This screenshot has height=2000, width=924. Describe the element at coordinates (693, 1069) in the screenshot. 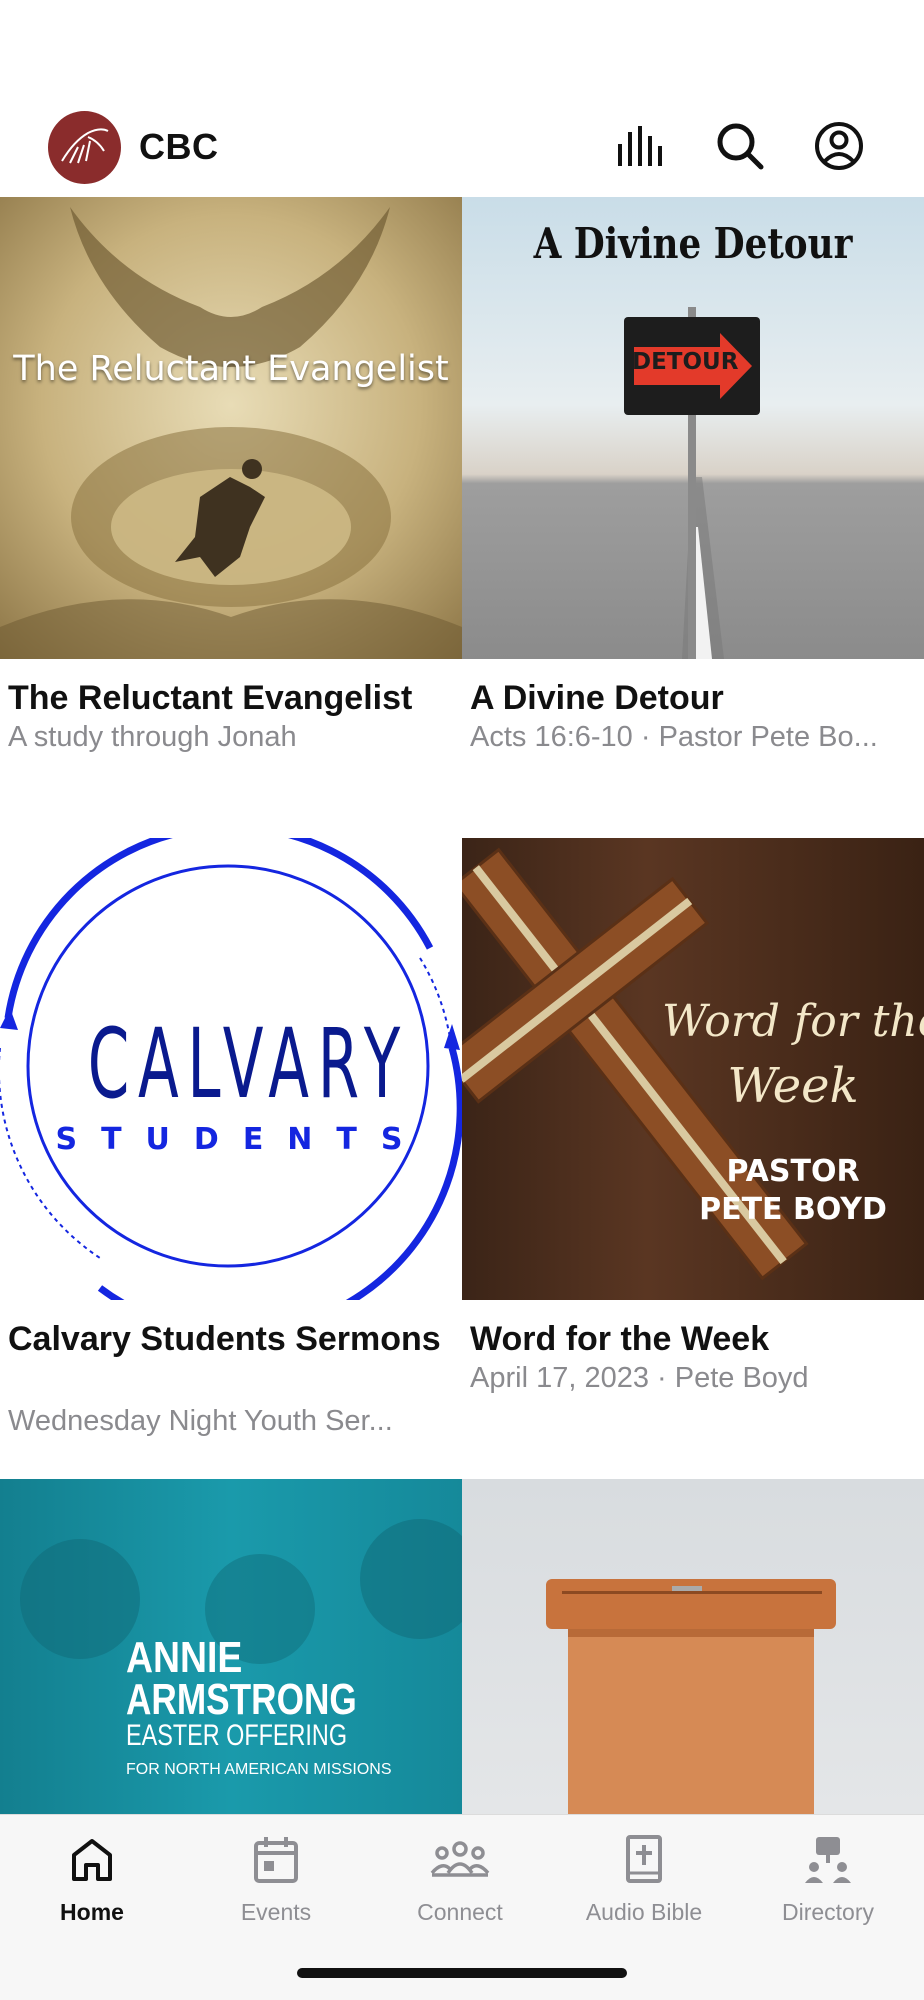

I see `series-artwork: Word for the Week PASTOR PETE BOYD` at that location.